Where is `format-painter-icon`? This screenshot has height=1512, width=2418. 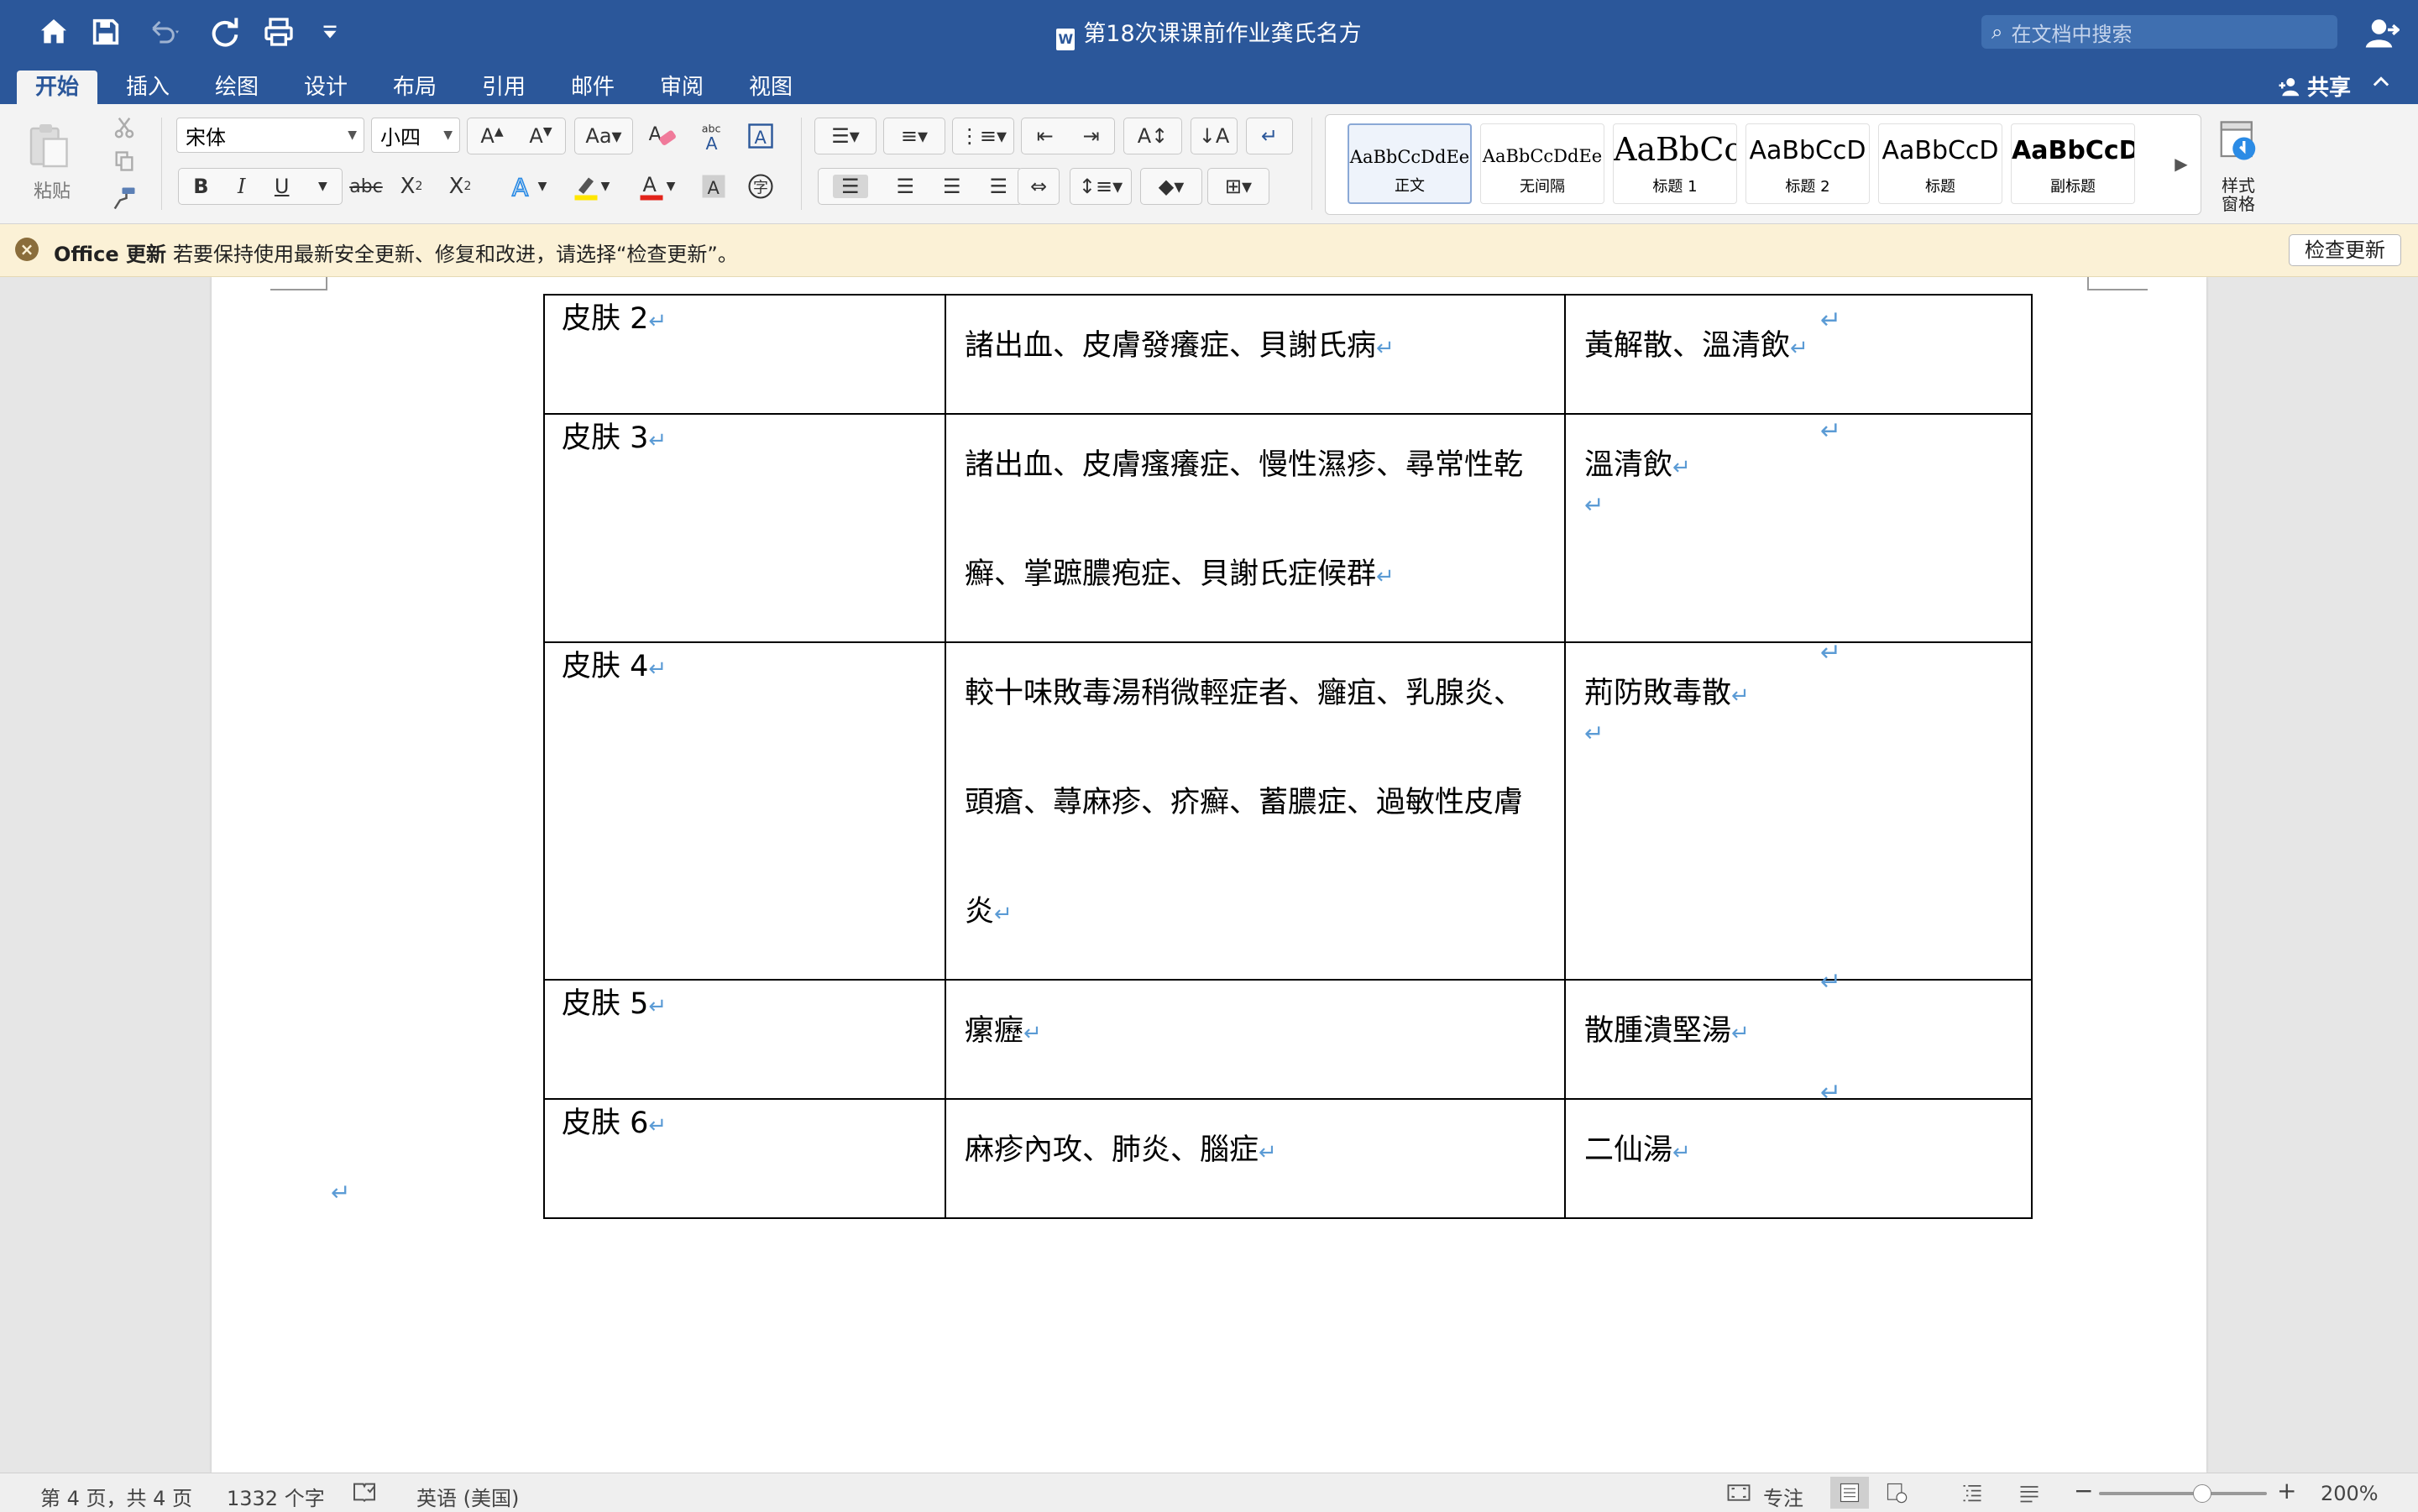
format-painter-icon is located at coordinates (124, 198).